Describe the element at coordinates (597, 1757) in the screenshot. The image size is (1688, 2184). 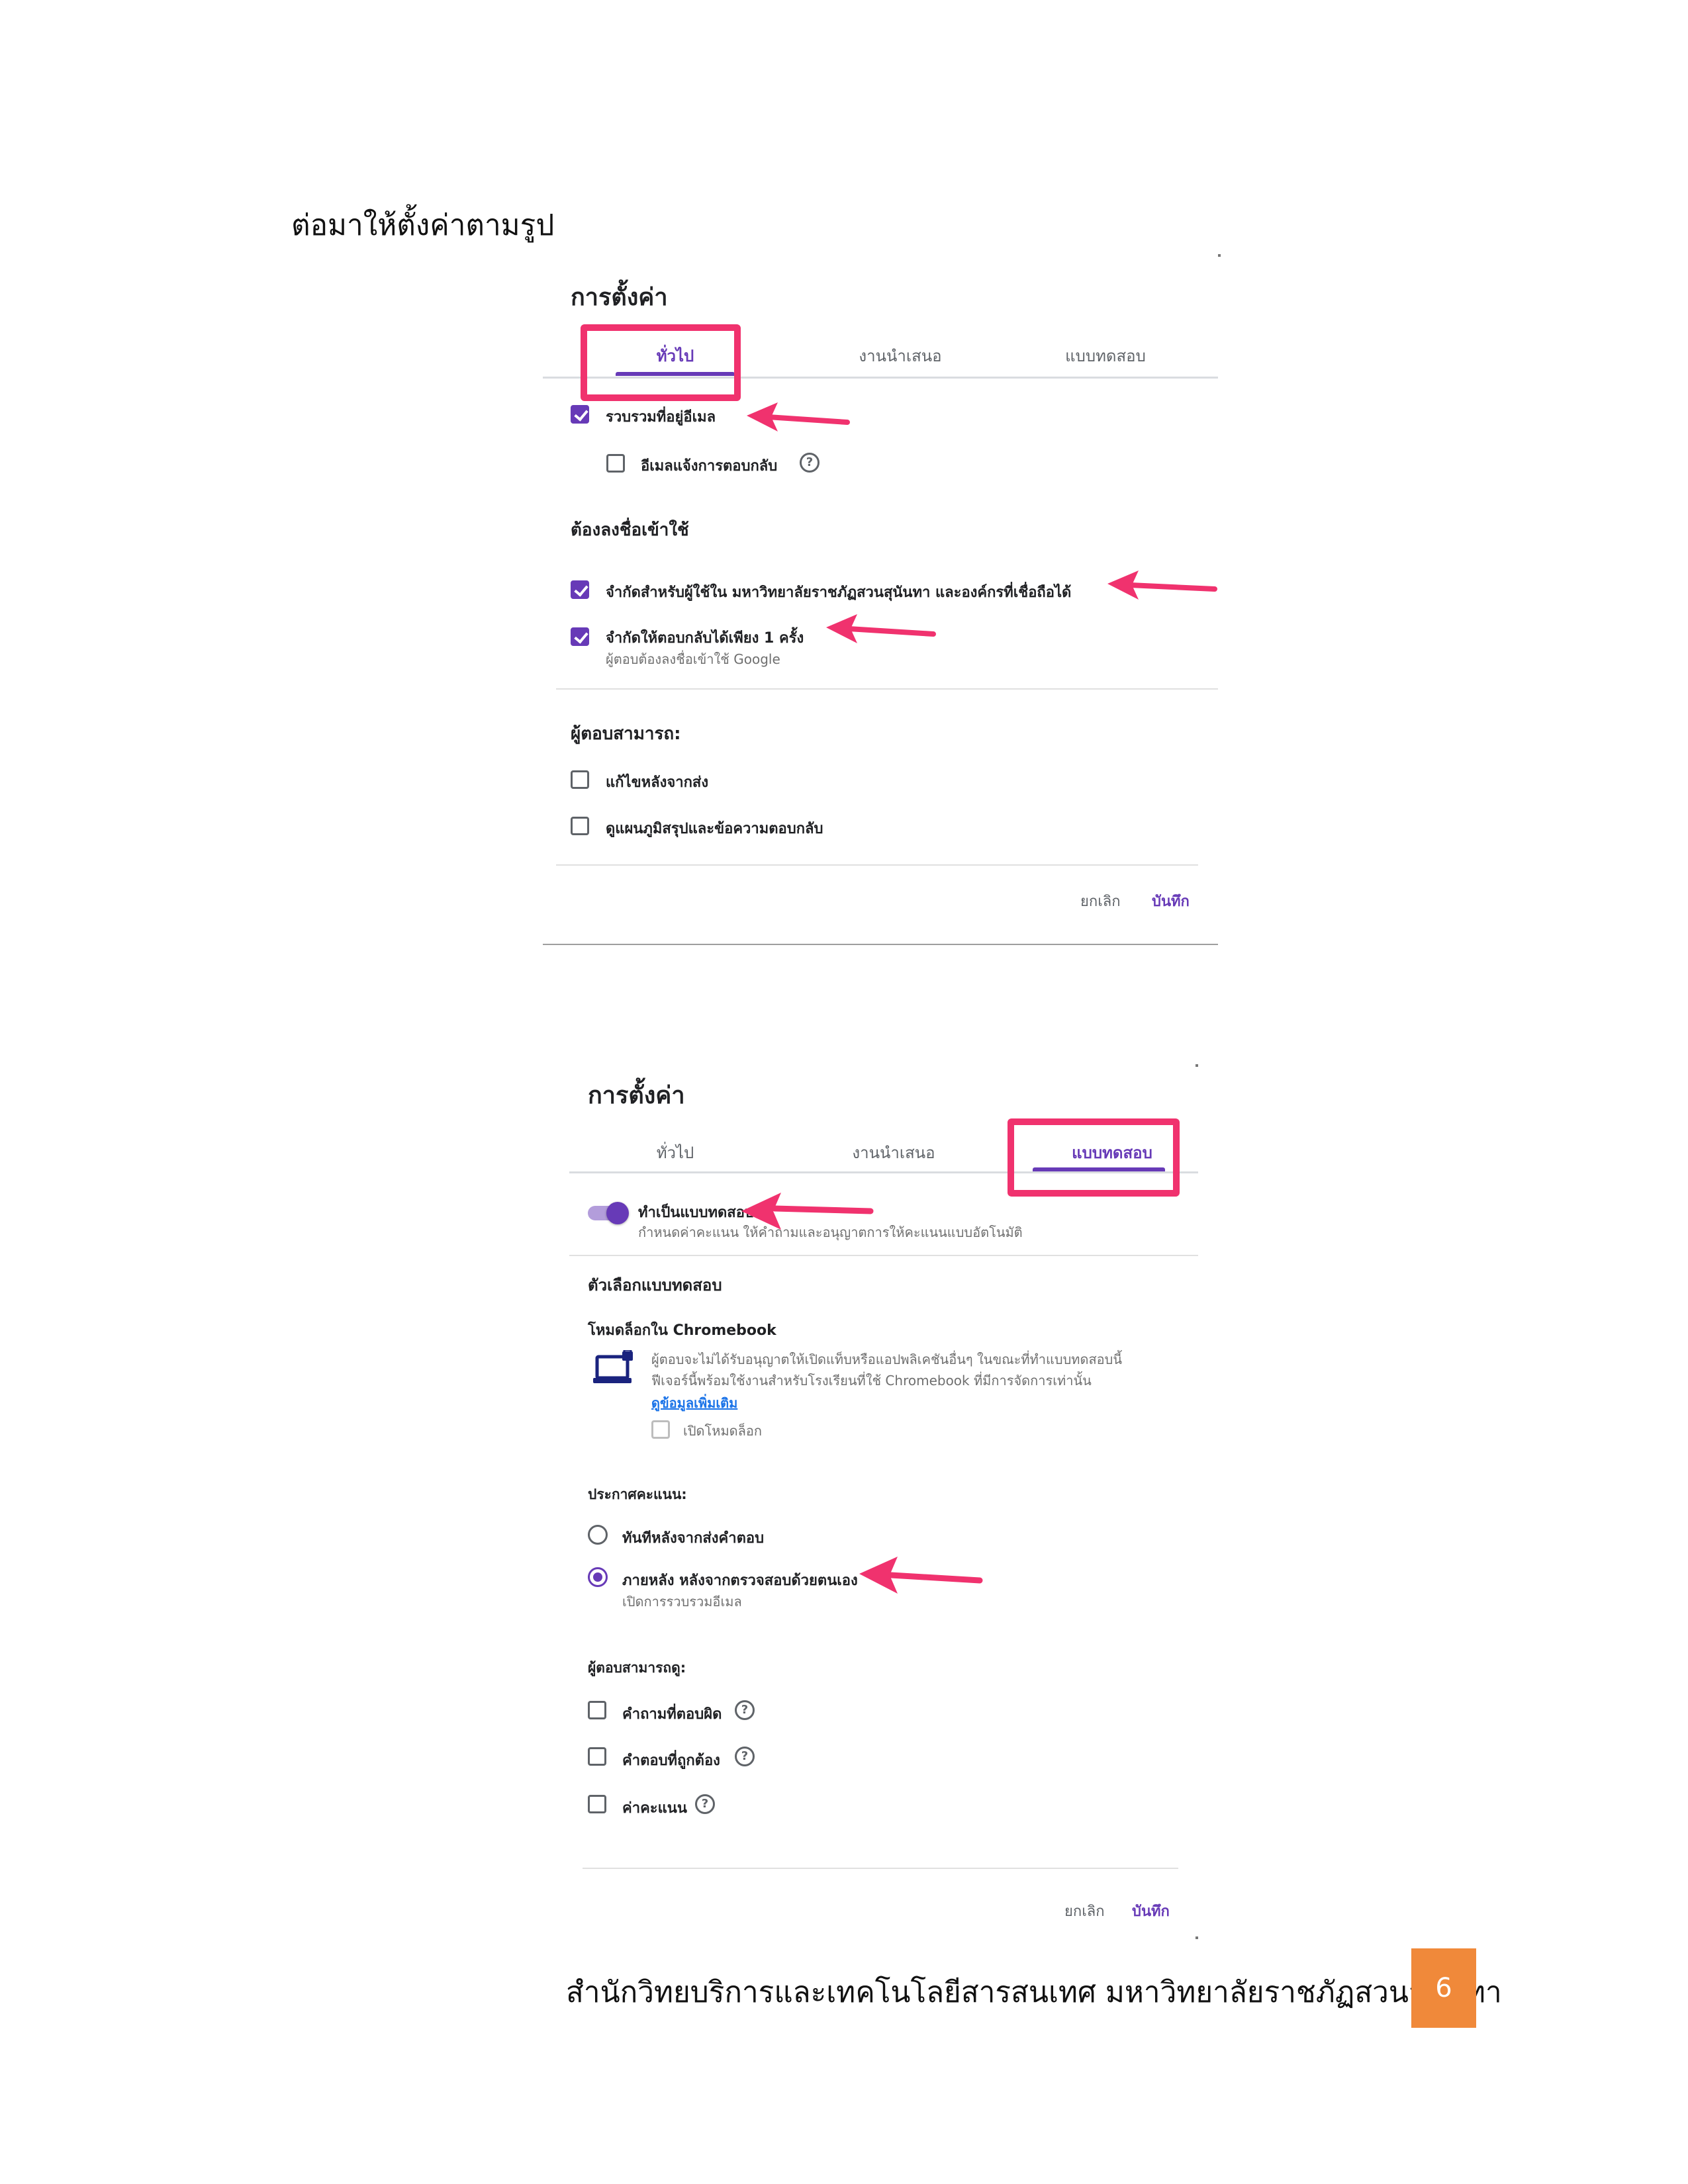
I see `correct-answers-checkbox` at that location.